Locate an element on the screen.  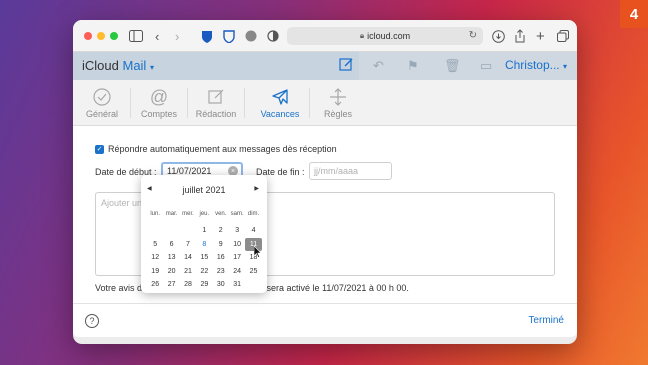
calendar-week-row: 12 13 14 15 16 17 18 is located at coordinates (205, 258).